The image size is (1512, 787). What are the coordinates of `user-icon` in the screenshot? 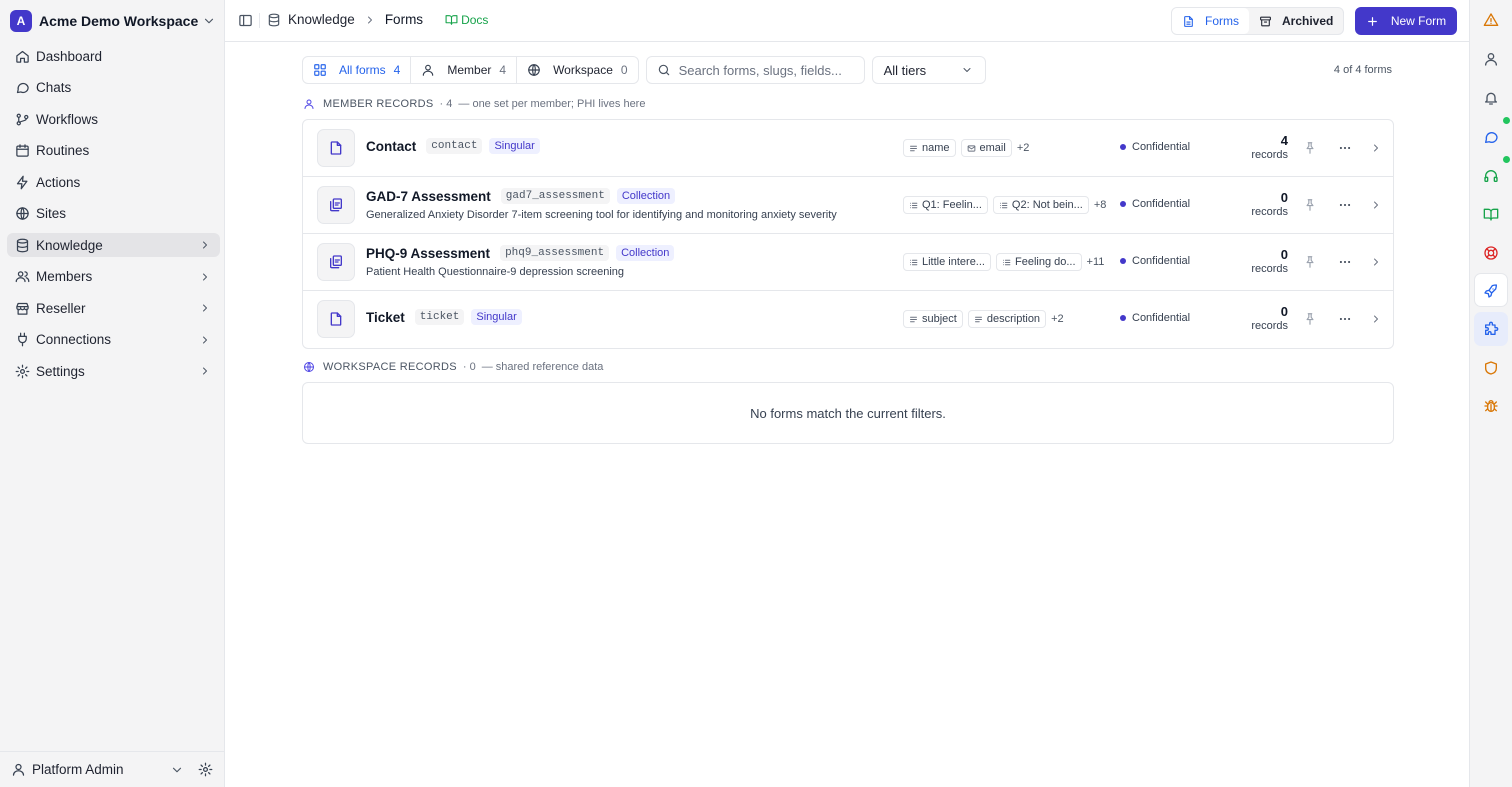 It's located at (309, 104).